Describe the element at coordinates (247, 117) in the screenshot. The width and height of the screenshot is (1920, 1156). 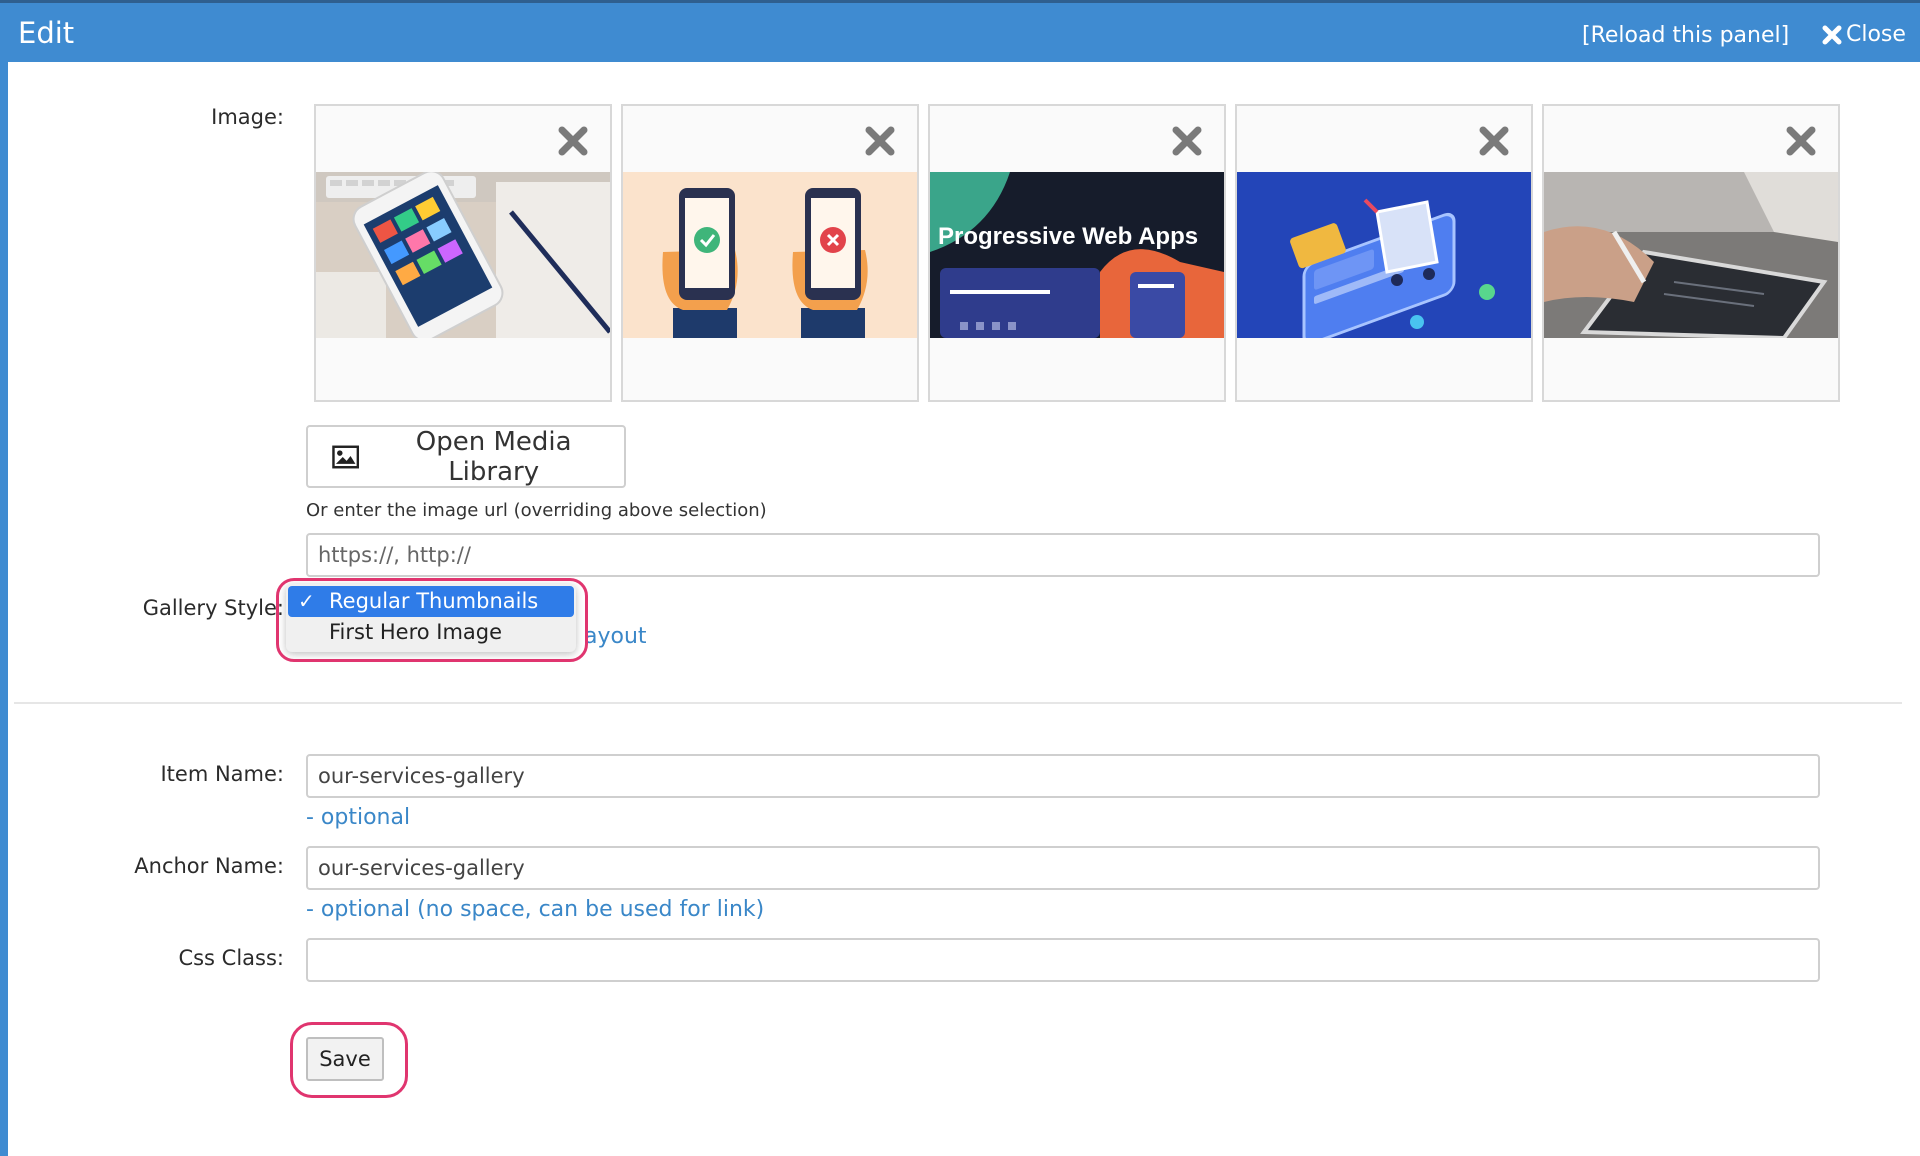
I see `image-label: Image:` at that location.